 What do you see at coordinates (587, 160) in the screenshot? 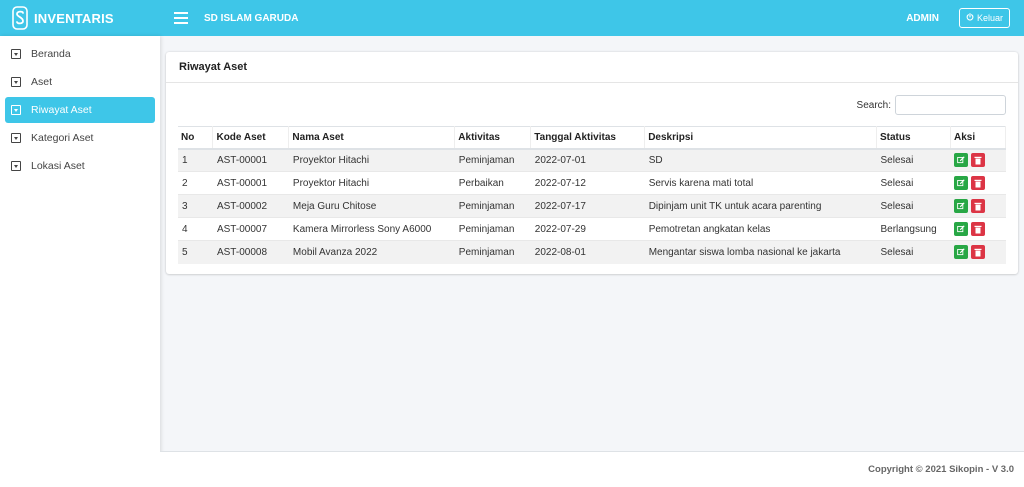
I see `cell-tanggal: 2022-07-01` at bounding box center [587, 160].